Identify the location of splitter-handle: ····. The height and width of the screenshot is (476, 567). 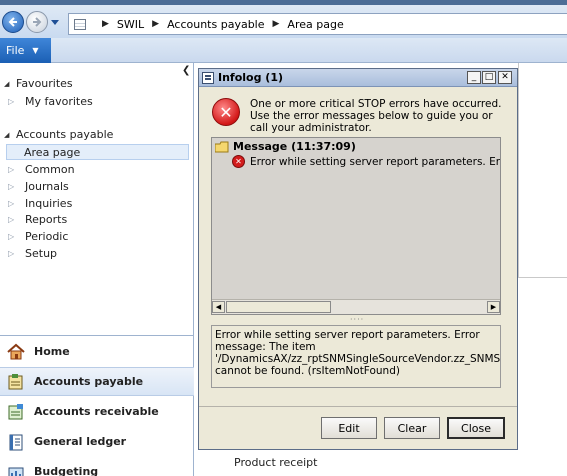
(359, 320).